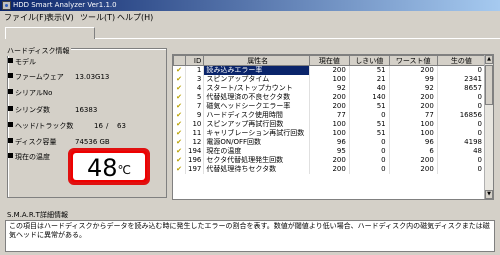 Image resolution: width=500 pixels, height=255 pixels. Describe the element at coordinates (257, 133) in the screenshot. I see `attribute-name: キャリブレーション再試行回数` at that location.